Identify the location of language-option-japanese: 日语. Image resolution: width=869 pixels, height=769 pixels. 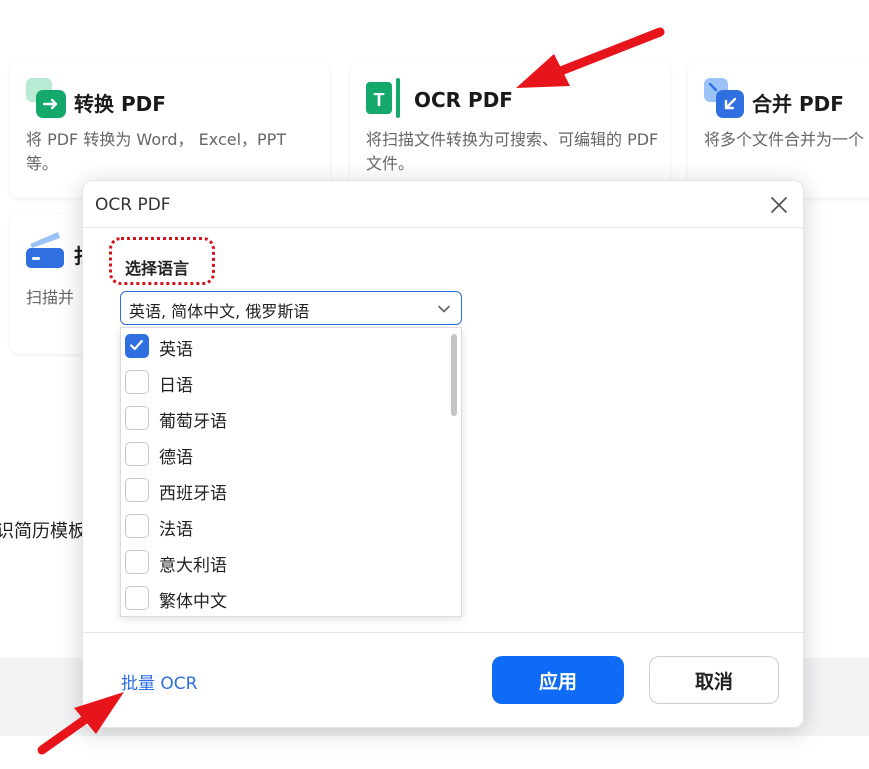
(286, 382).